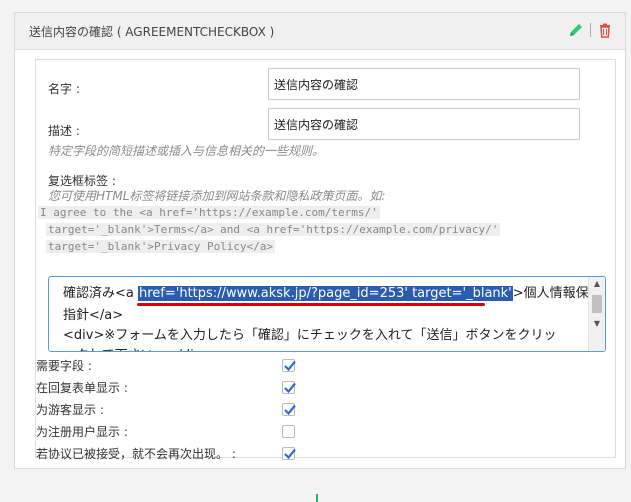 This screenshot has width=631, height=502. I want to click on scroll-down-icon: ▼, so click(597, 324).